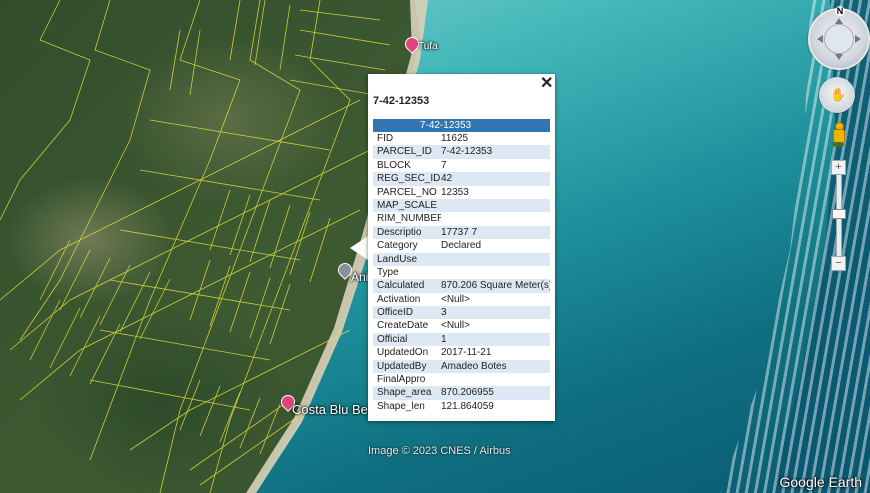 This screenshot has width=870, height=493. I want to click on table-row: Shape_area 870.206955, so click(461, 393).